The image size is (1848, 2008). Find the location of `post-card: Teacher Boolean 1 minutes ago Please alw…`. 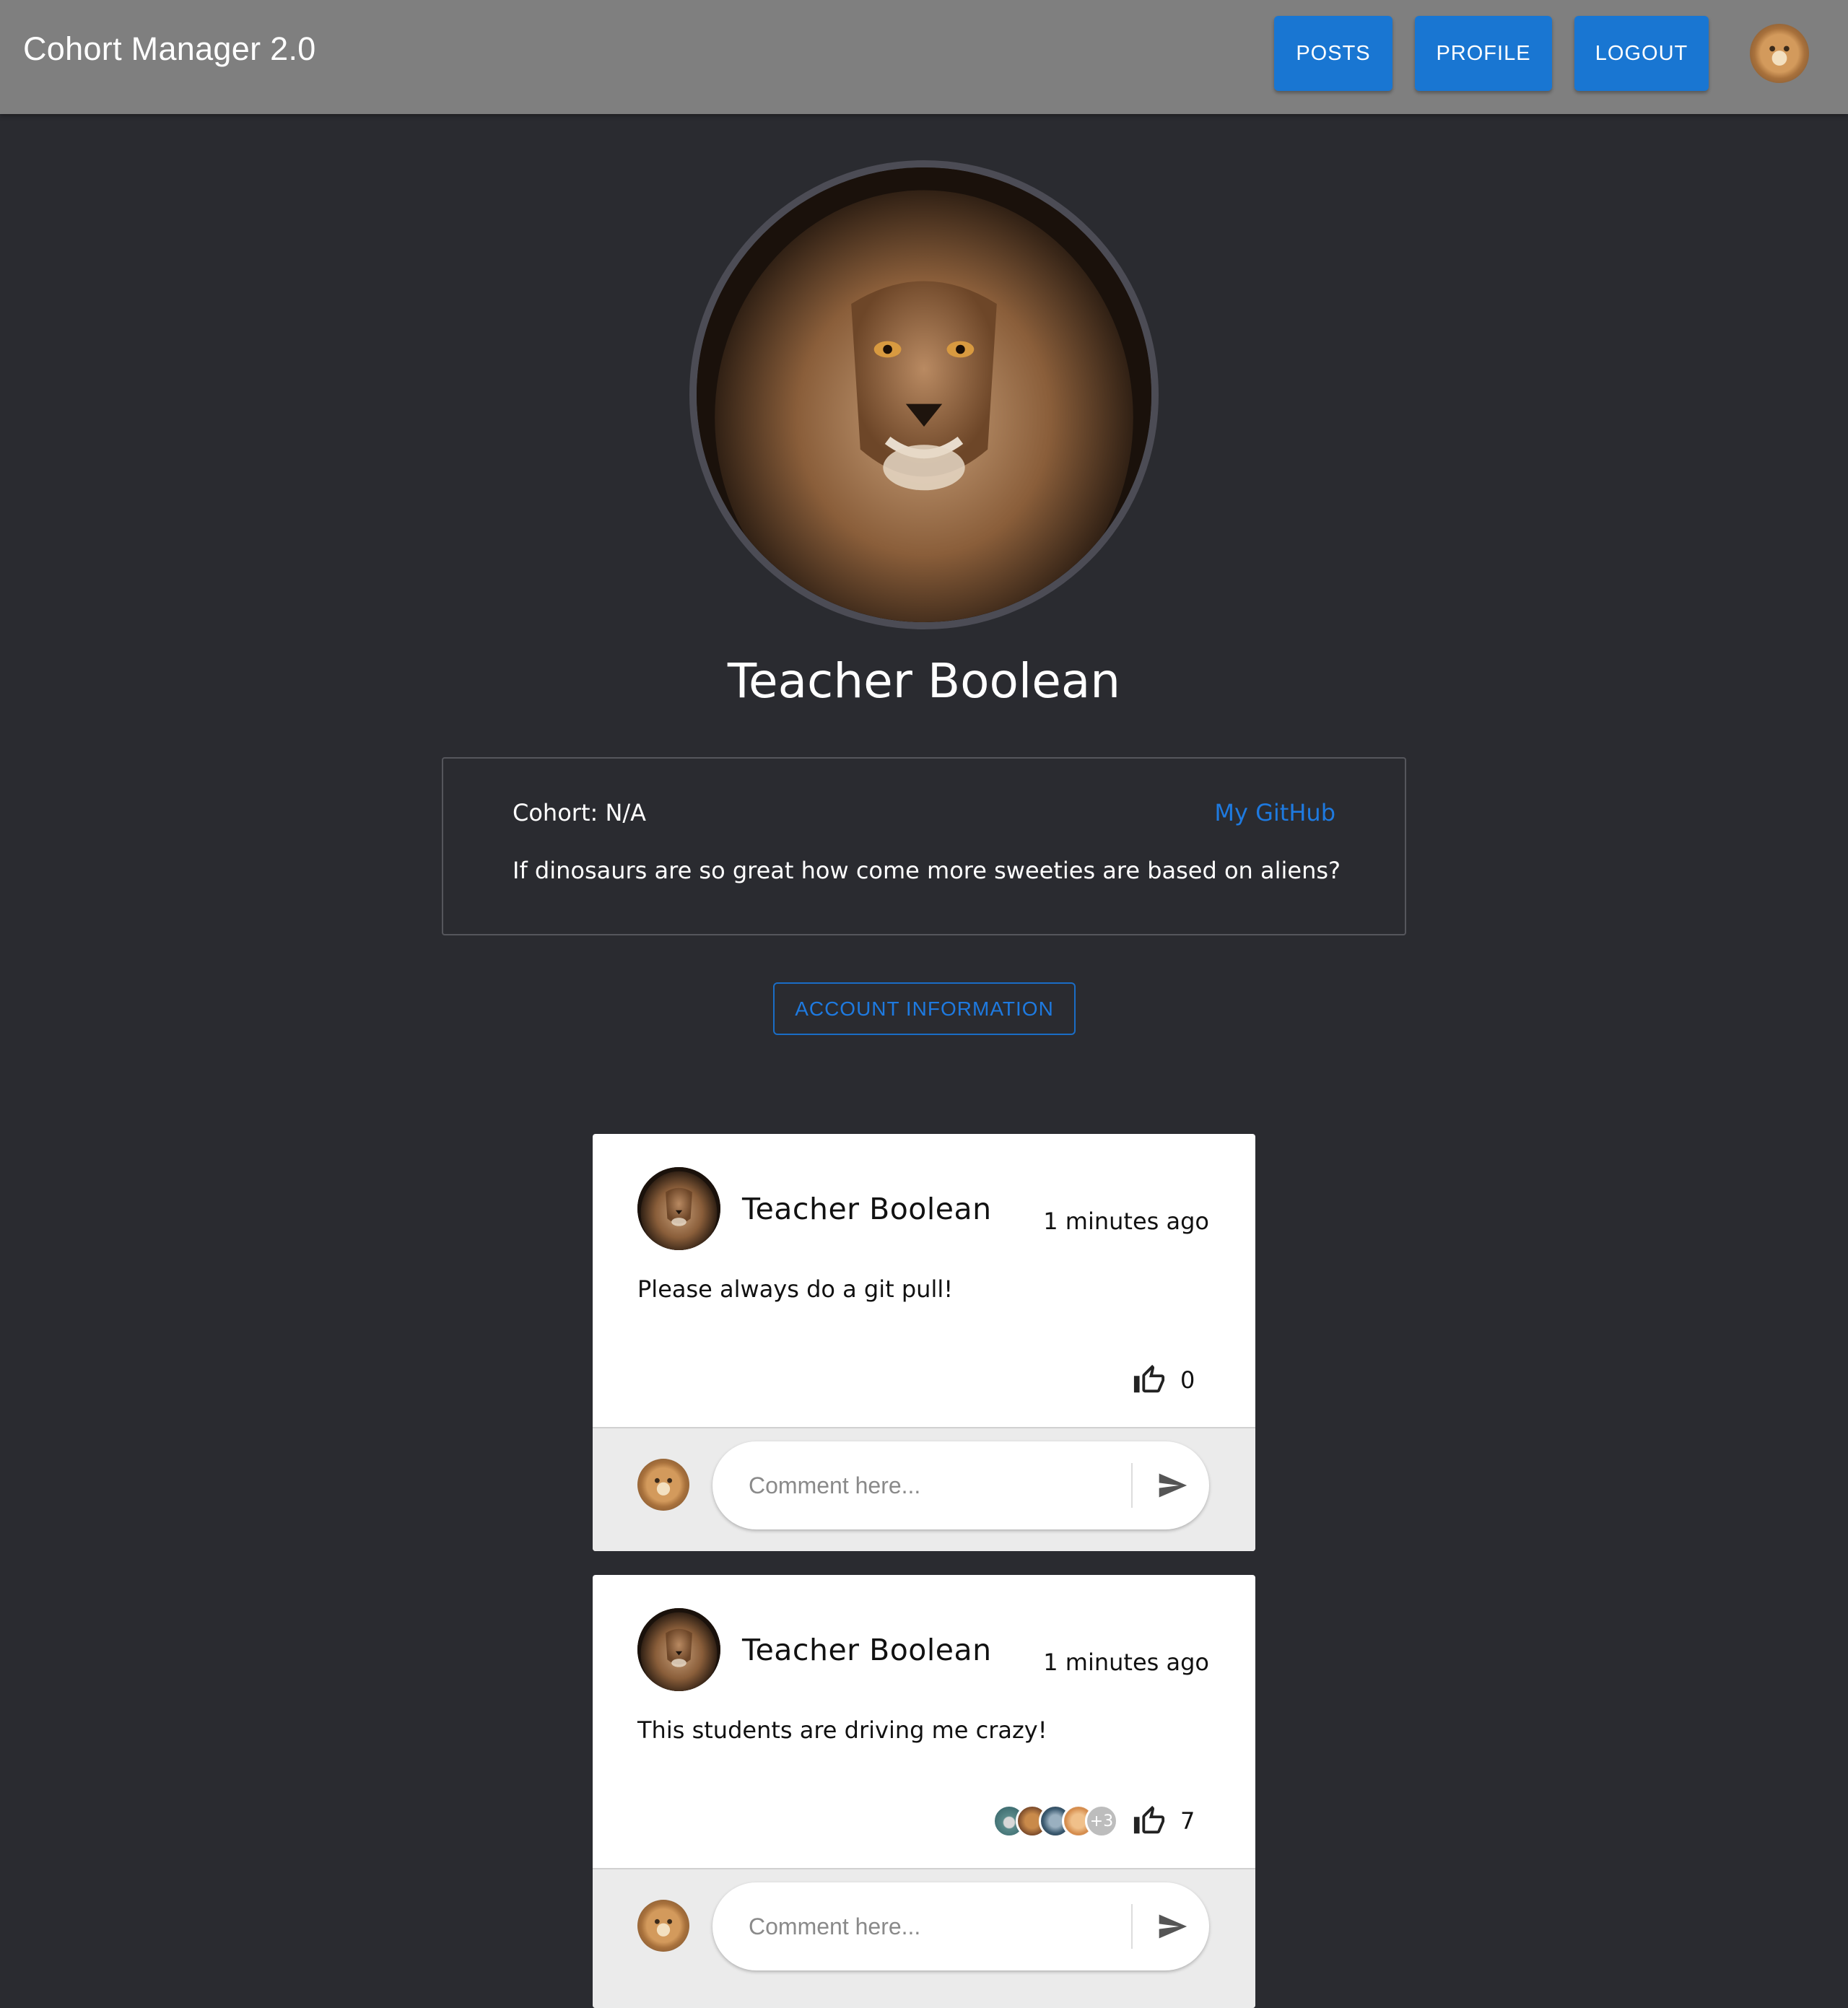

post-card: Teacher Boolean 1 minutes ago Please alw… is located at coordinates (924, 1343).